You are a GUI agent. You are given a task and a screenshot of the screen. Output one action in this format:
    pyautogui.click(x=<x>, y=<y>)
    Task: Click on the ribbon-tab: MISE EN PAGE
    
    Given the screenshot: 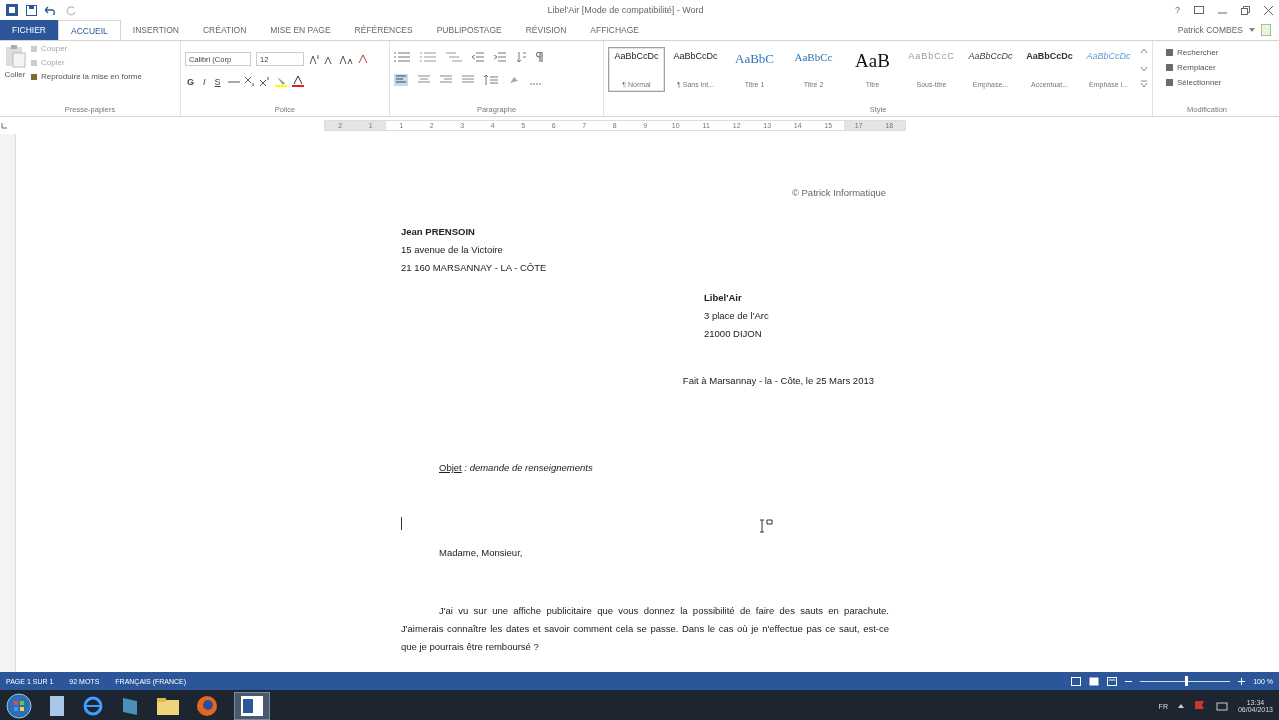 What is the action you would take?
    pyautogui.click(x=300, y=30)
    